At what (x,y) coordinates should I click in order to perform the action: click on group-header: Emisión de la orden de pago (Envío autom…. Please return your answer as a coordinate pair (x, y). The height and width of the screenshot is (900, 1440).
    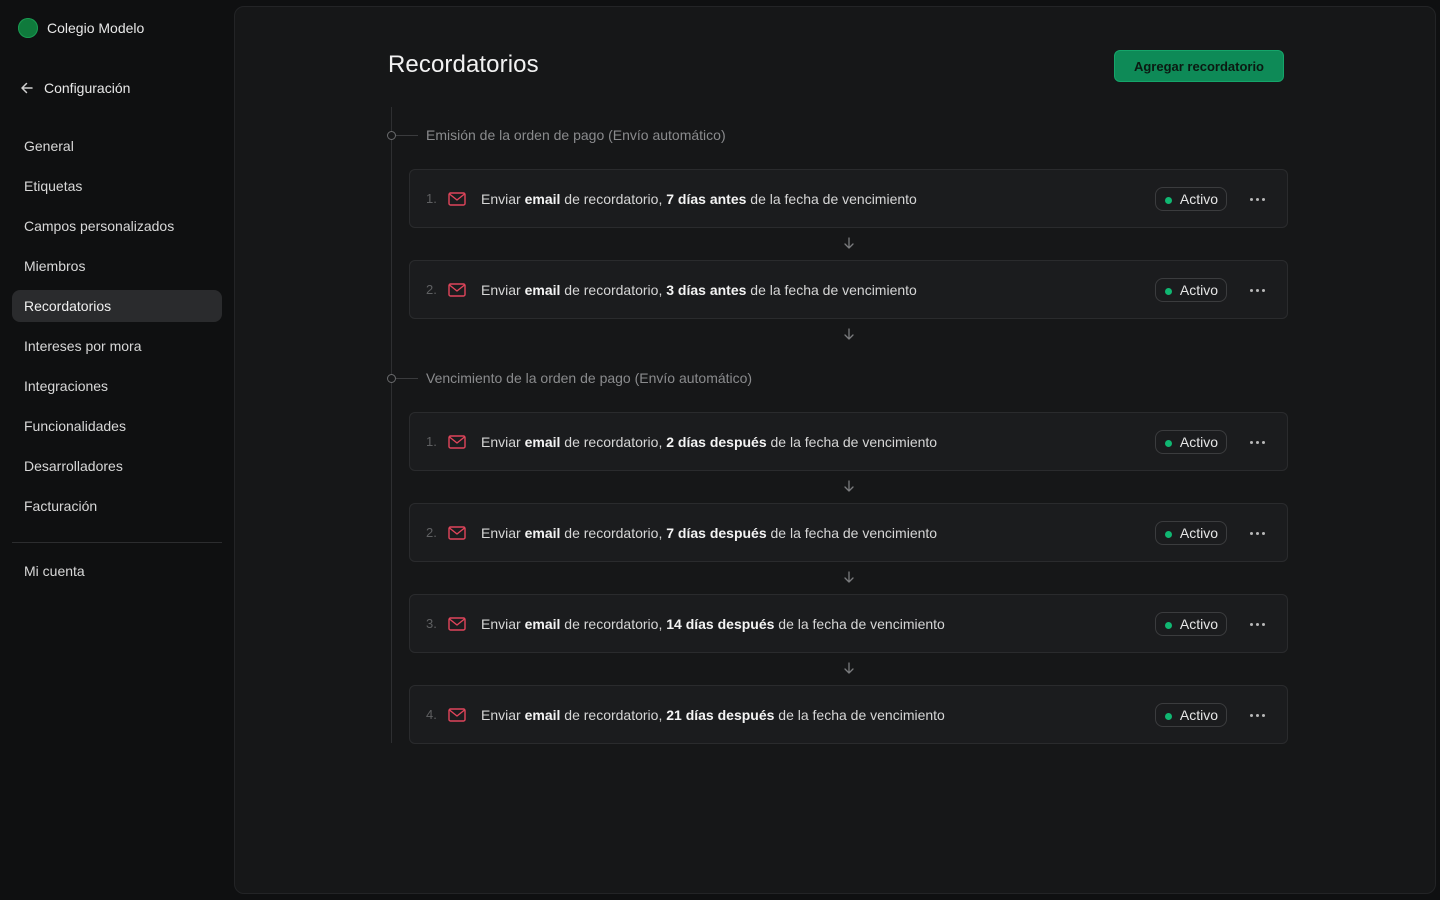
    Looking at the image, I should click on (556, 135).